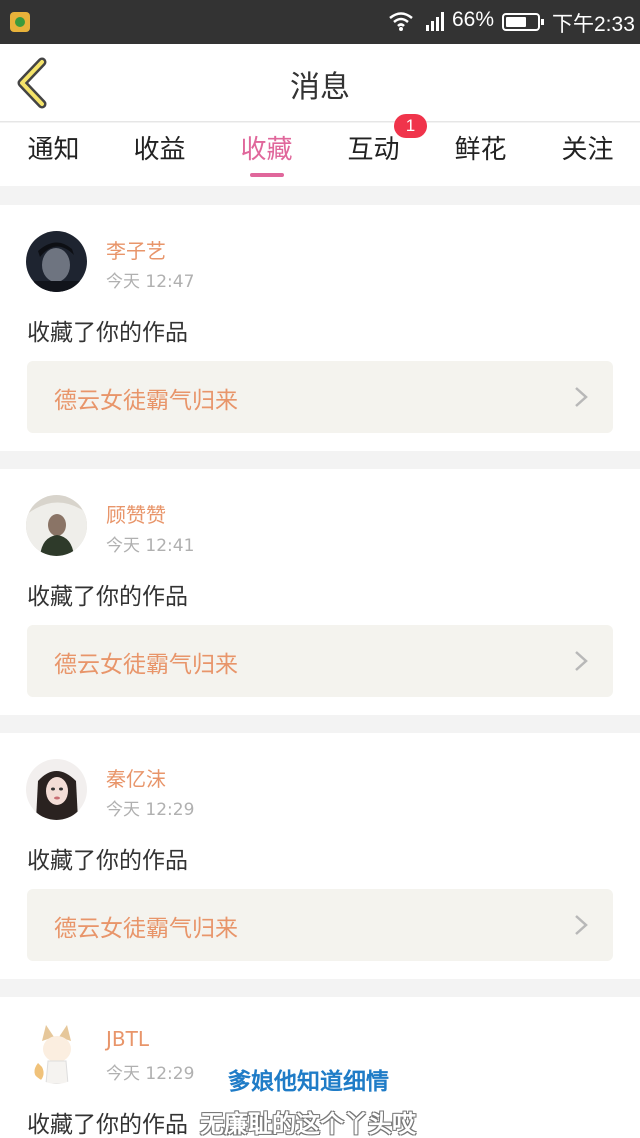 The width and height of the screenshot is (640, 1138). I want to click on tab-notifications: 通知, so click(53, 154).